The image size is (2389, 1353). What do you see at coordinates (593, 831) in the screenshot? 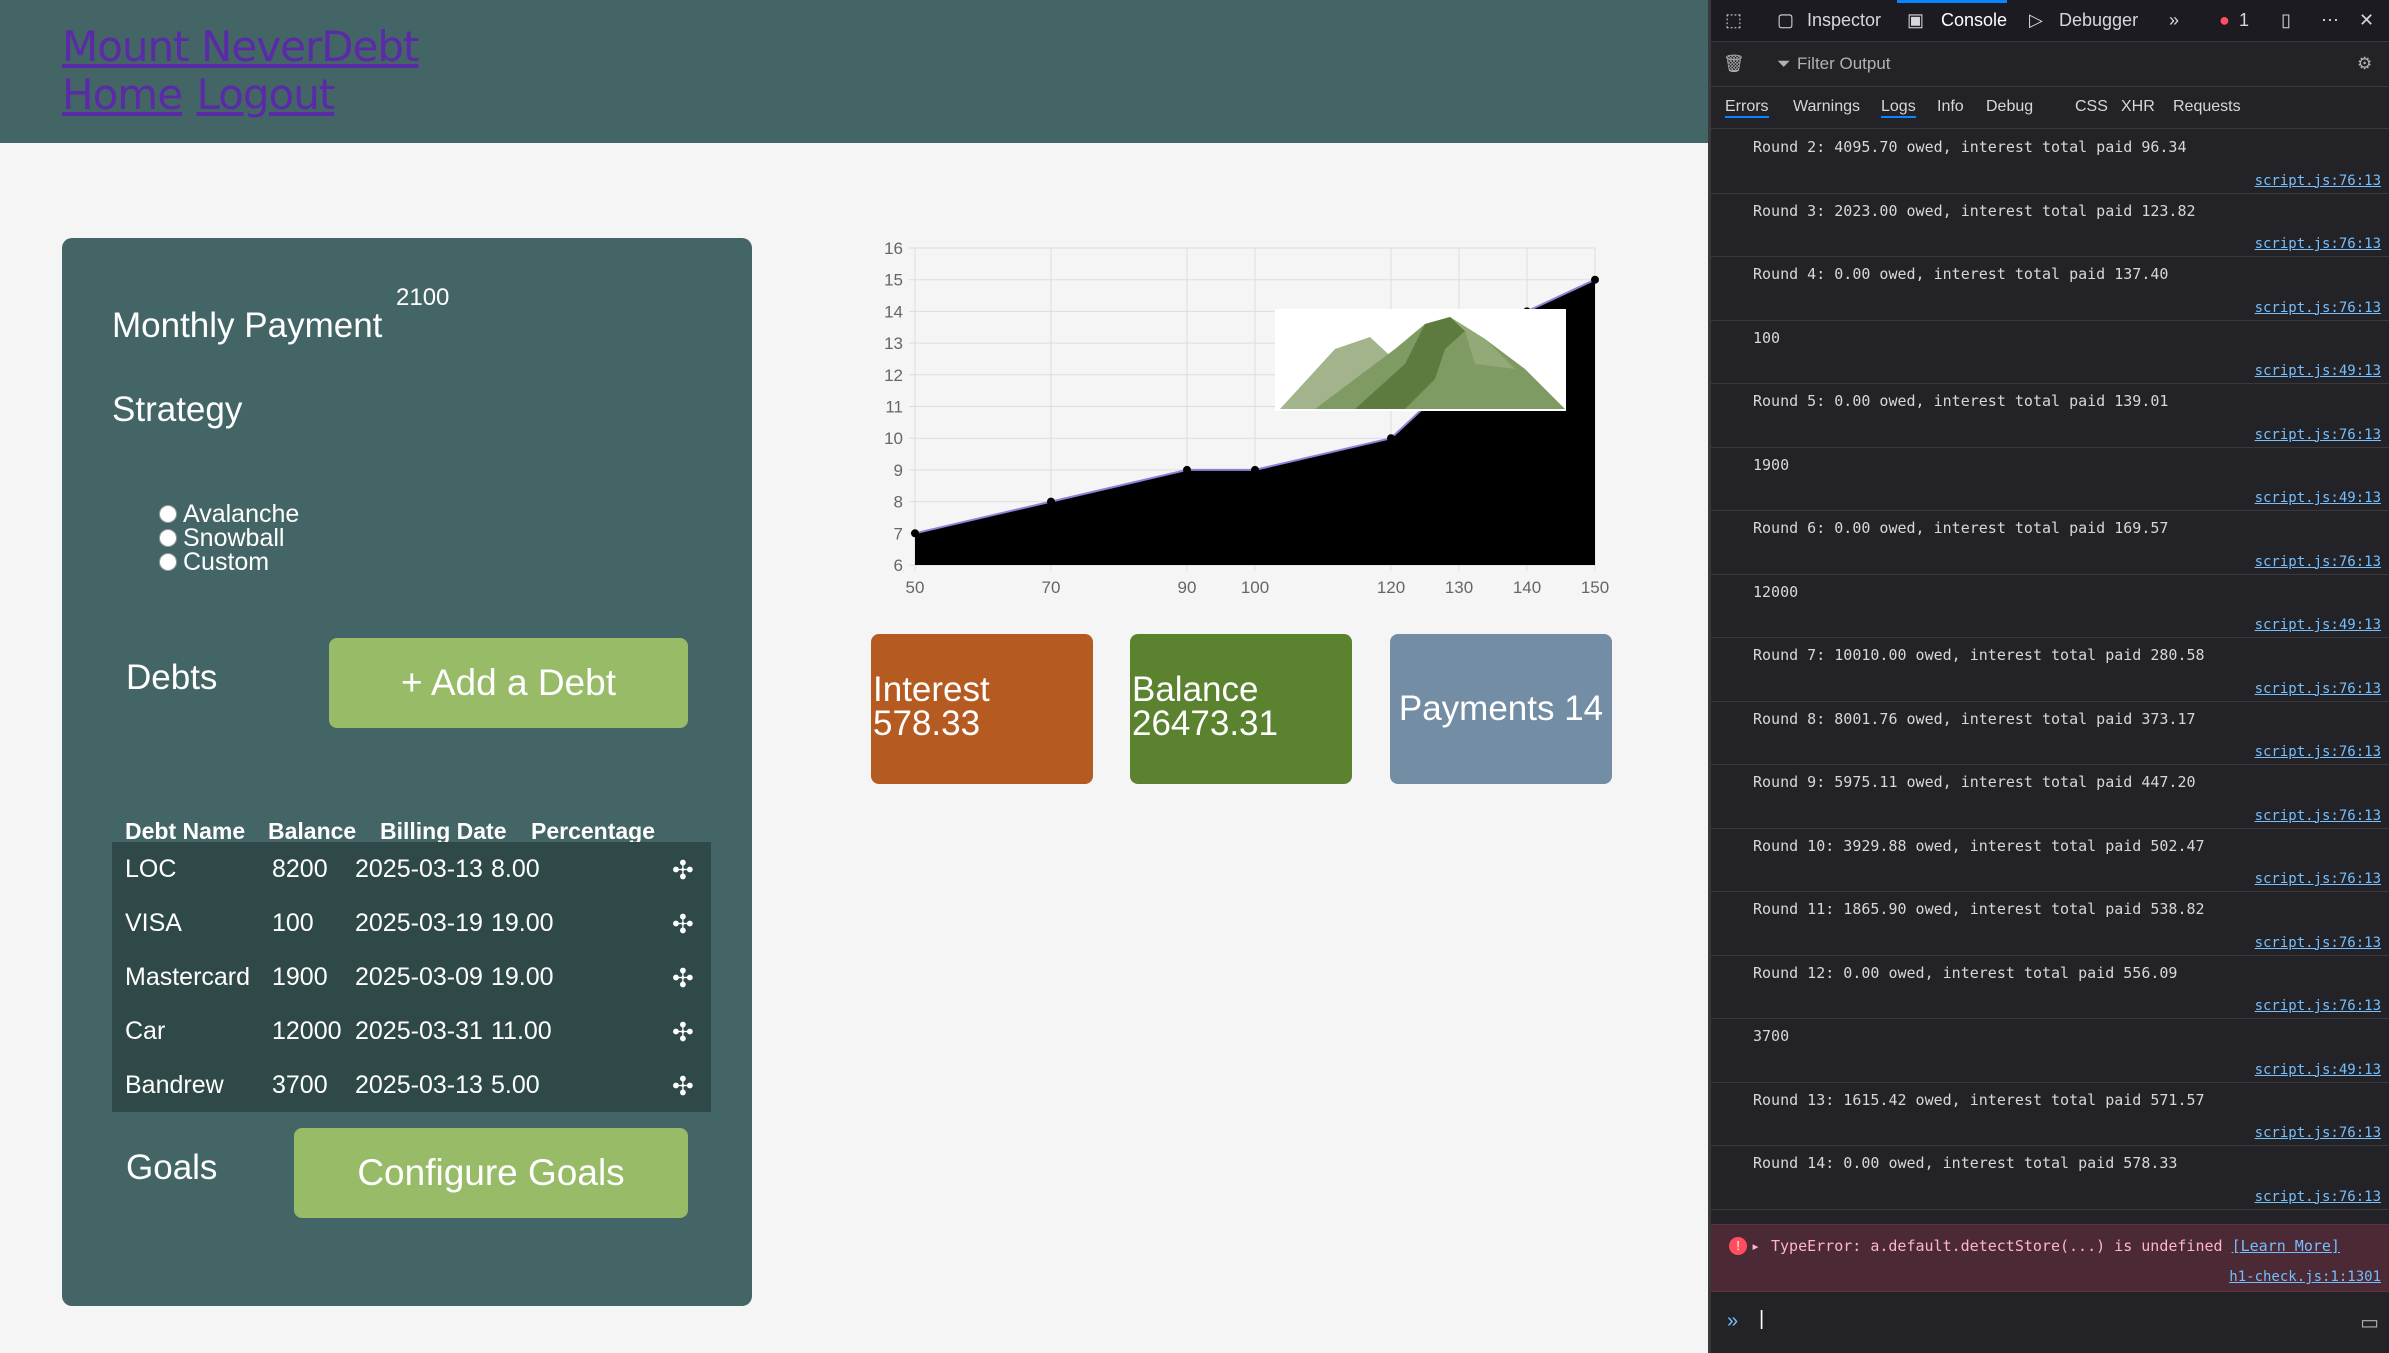
I see `column-header: Percentage` at bounding box center [593, 831].